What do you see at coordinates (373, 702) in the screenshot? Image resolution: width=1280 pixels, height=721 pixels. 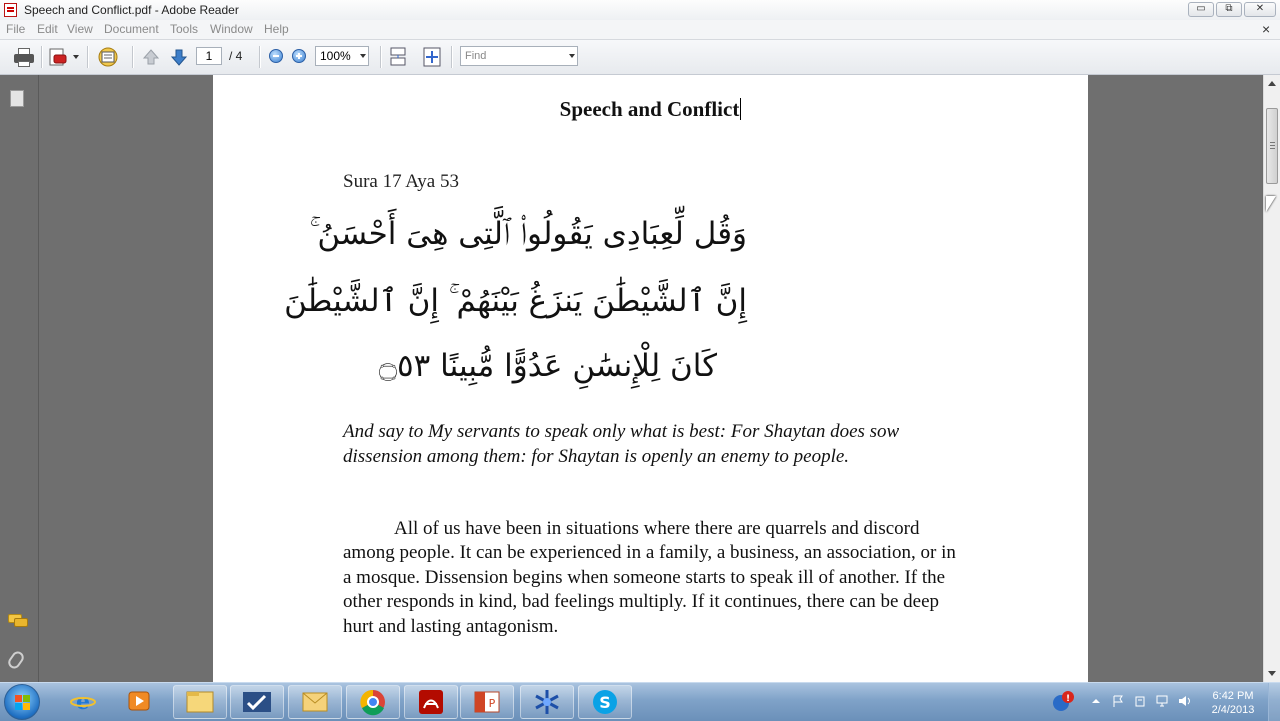 I see `taskbar-button-chrome` at bounding box center [373, 702].